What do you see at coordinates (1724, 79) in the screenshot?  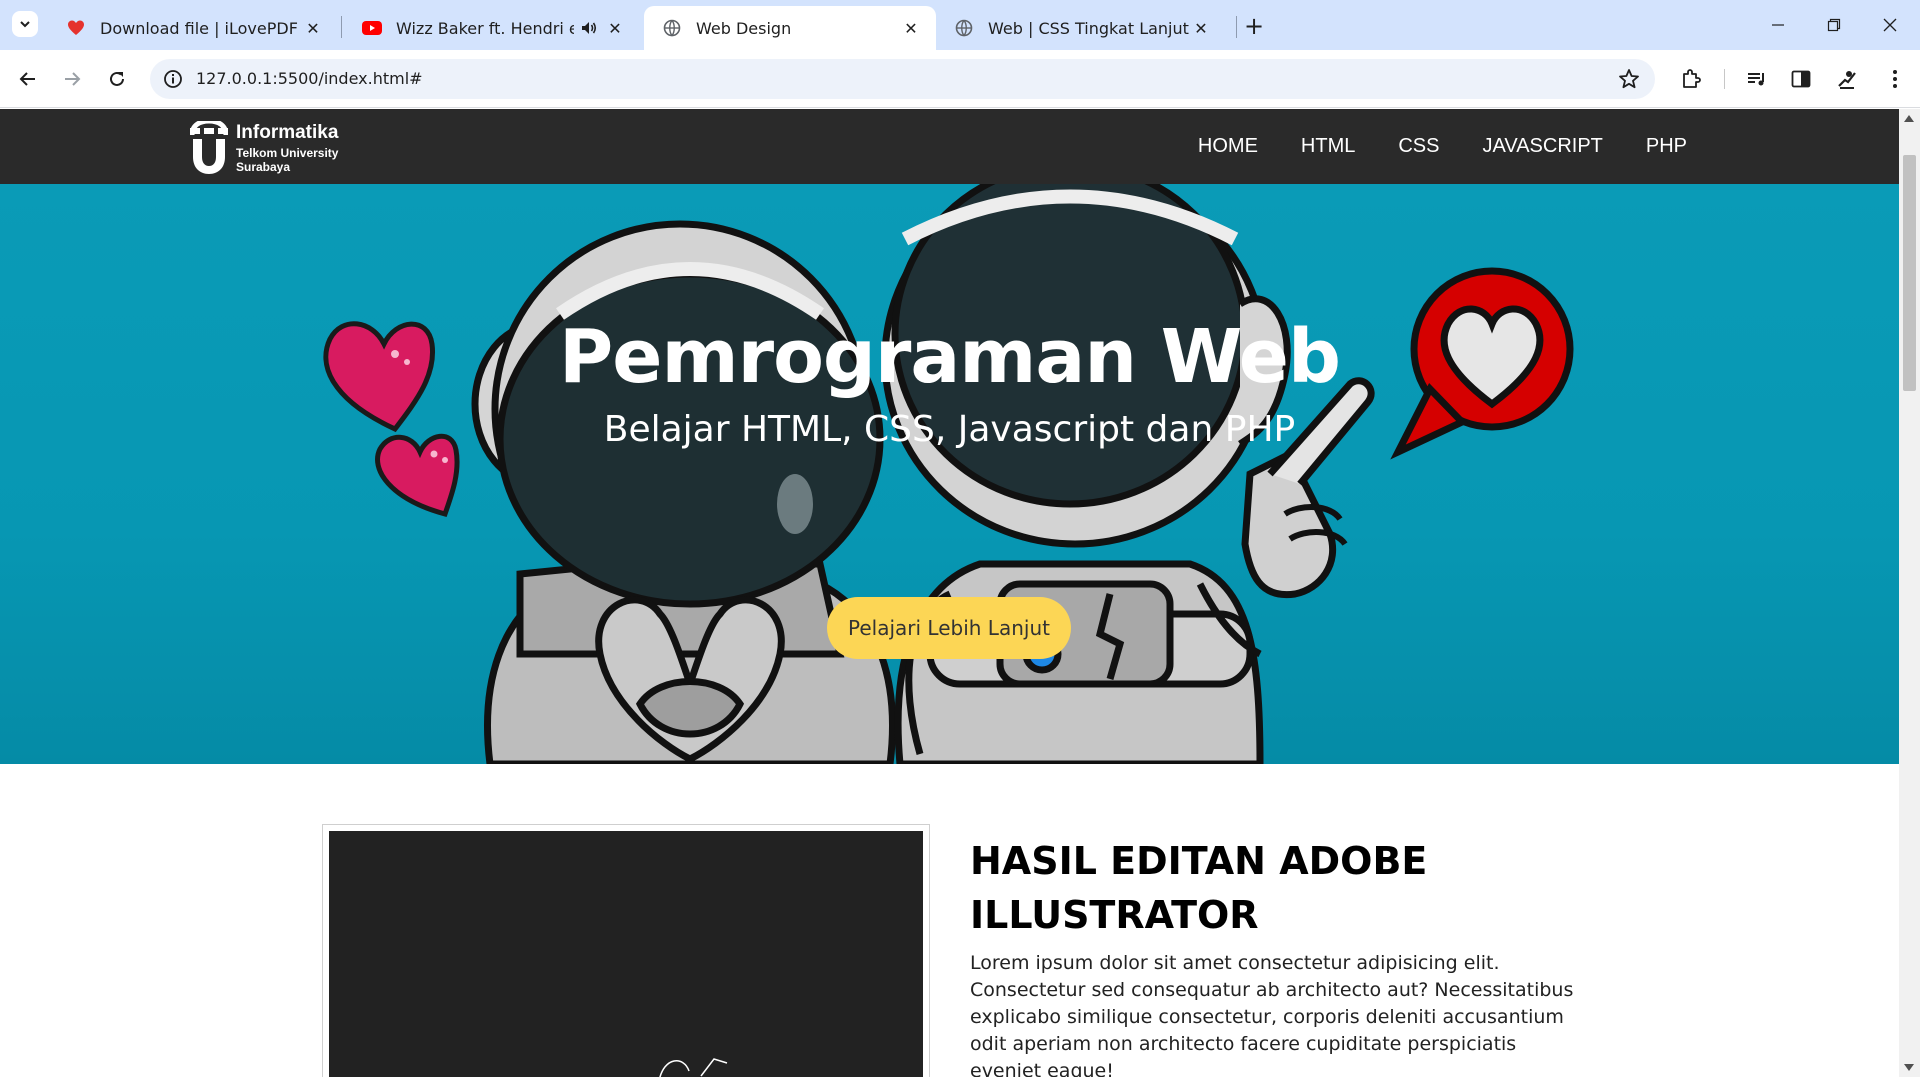 I see `toolbar-divider` at bounding box center [1724, 79].